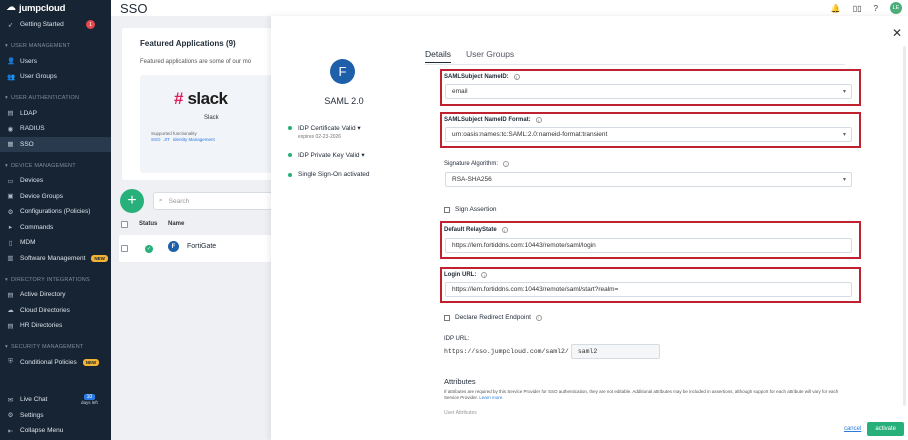 Image resolution: width=908 pixels, height=440 pixels. I want to click on collapse-icon: ⇤, so click(10, 431).